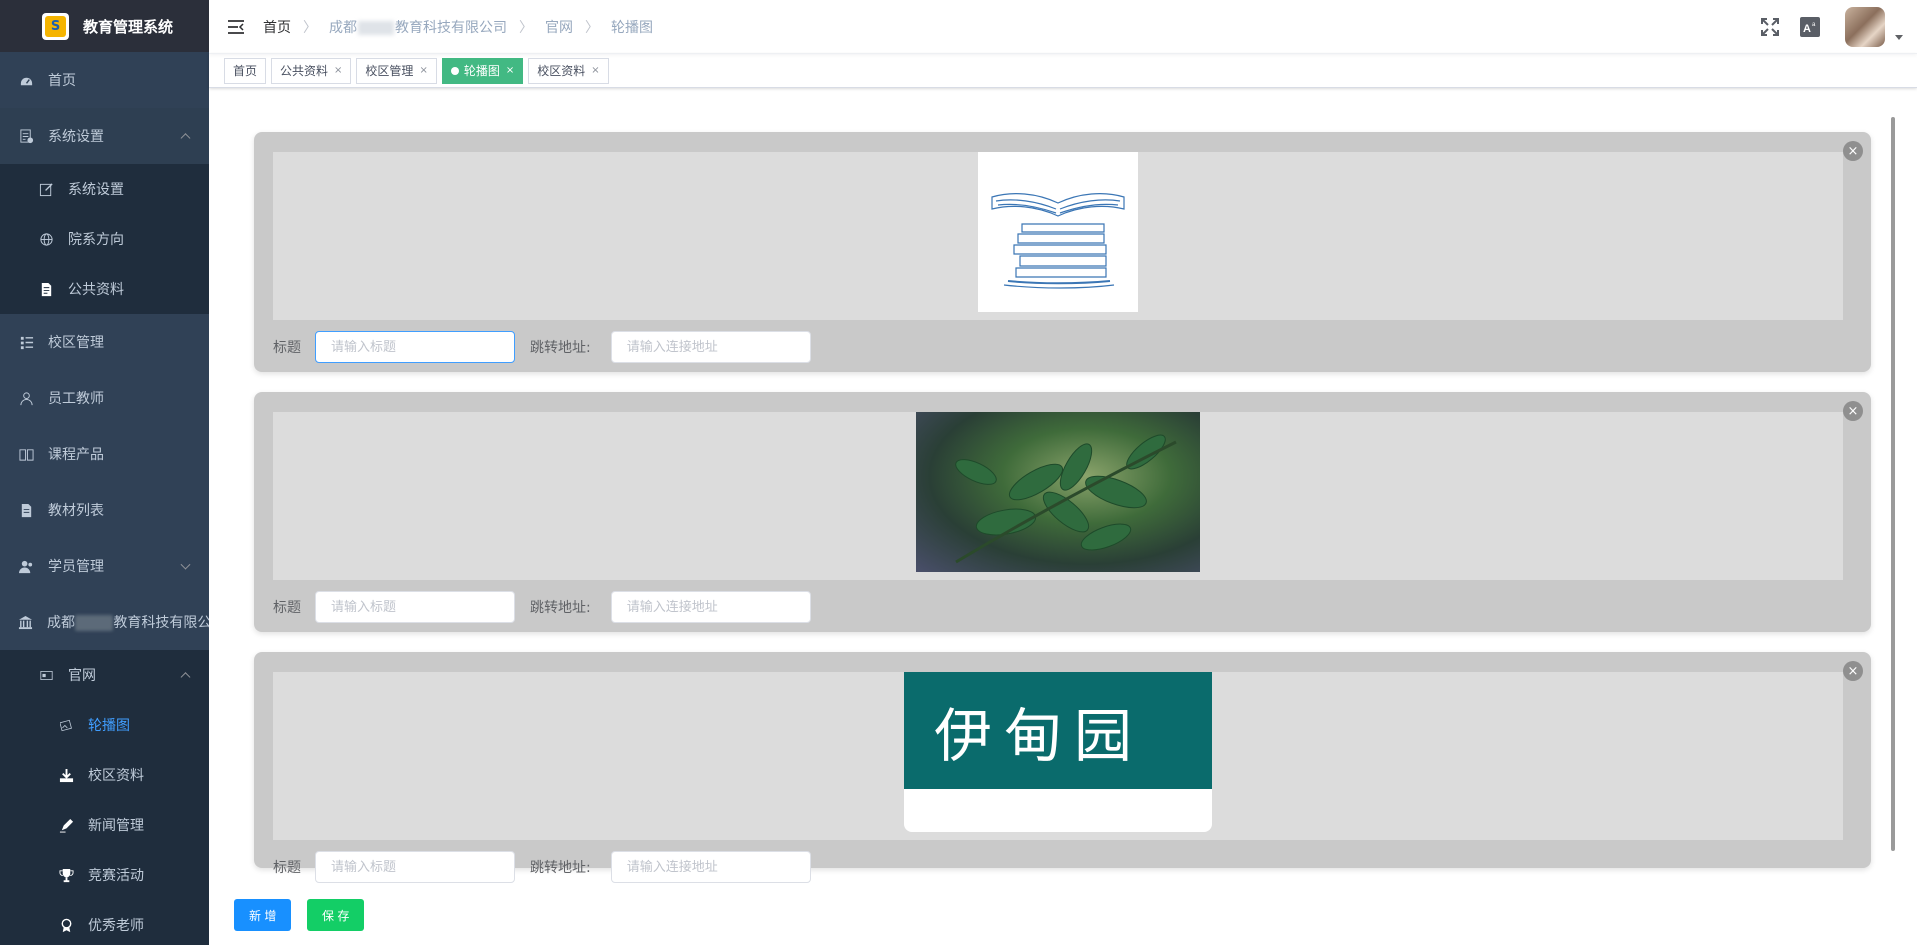 This screenshot has width=1917, height=945. What do you see at coordinates (66, 925) in the screenshot?
I see `medal-icon` at bounding box center [66, 925].